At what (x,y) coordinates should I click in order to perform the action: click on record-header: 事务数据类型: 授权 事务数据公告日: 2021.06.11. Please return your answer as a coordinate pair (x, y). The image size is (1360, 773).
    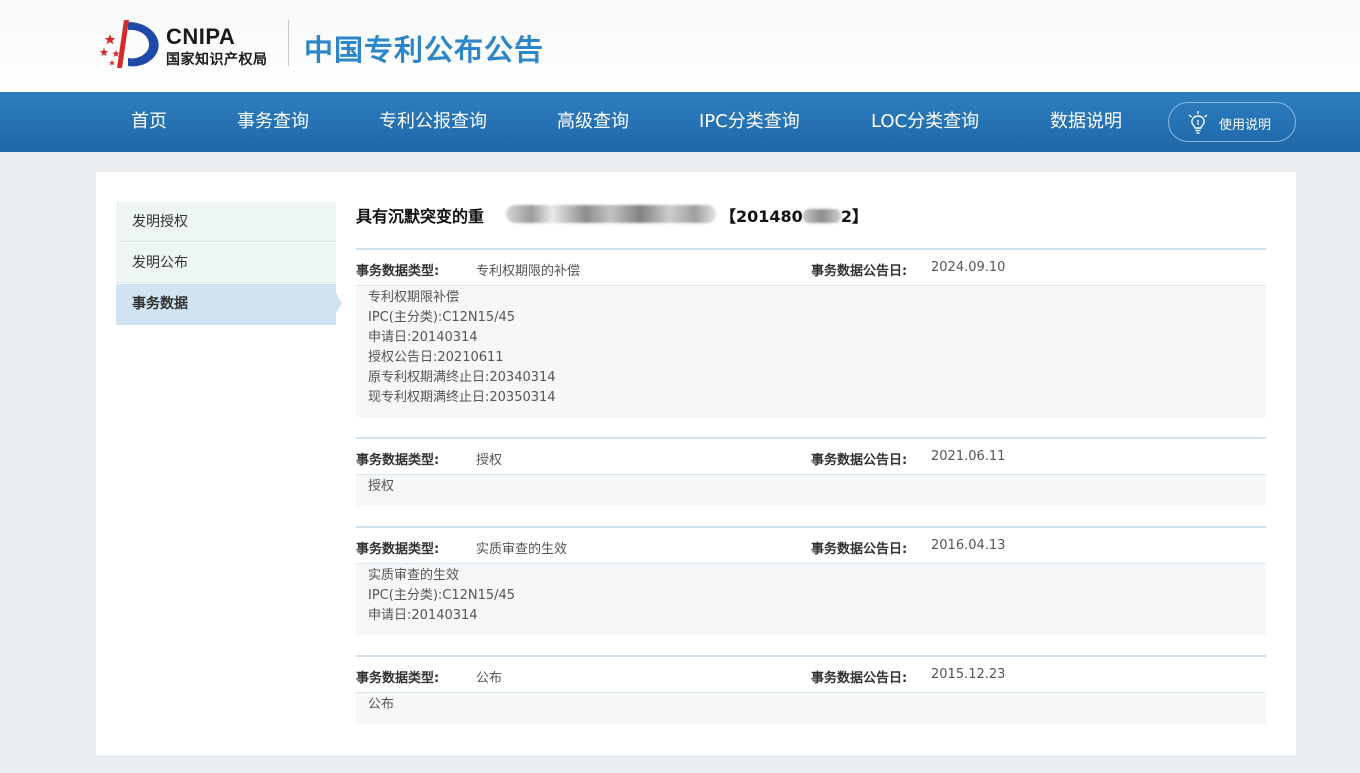
    Looking at the image, I should click on (811, 456).